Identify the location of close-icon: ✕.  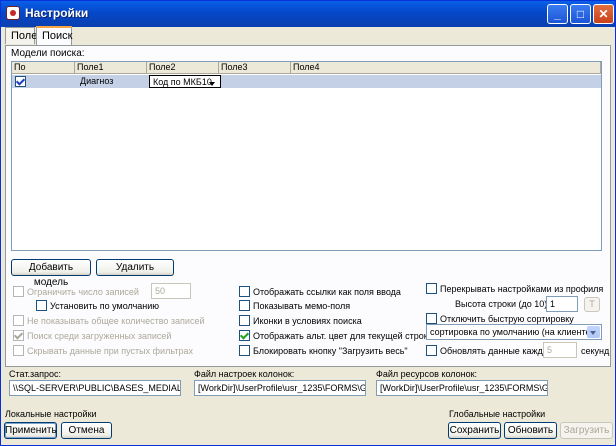
(603, 14).